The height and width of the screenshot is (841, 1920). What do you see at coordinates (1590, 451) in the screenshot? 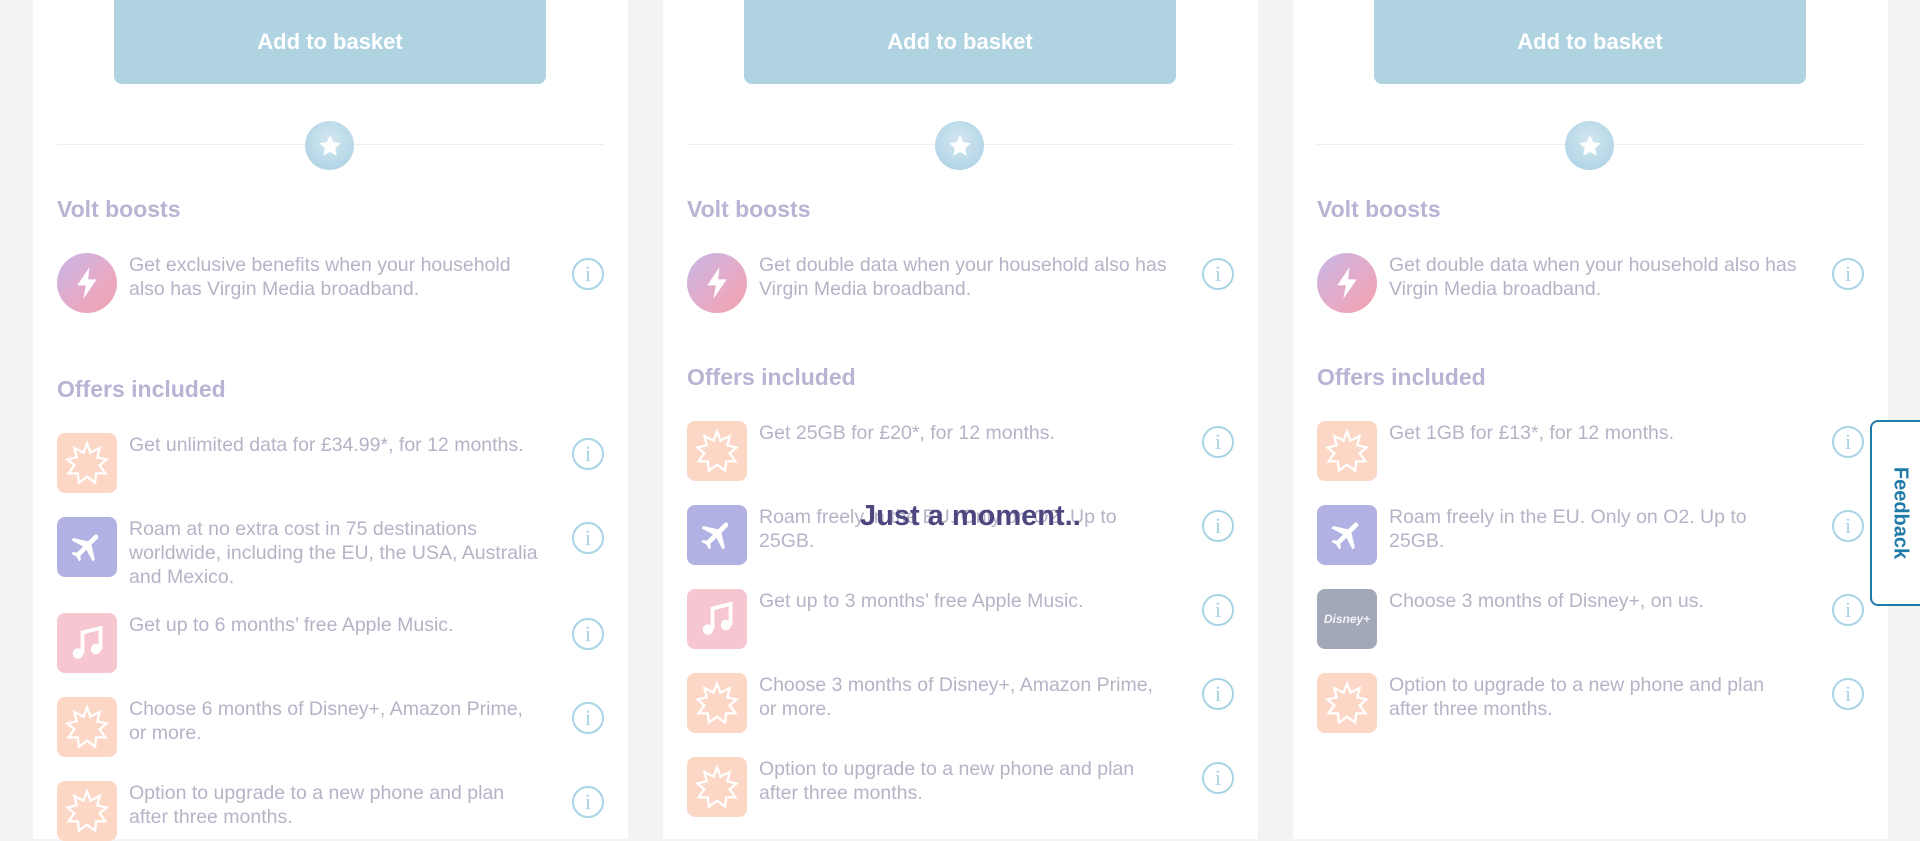
I see `offer-row: Get 1GB for £13*, for 12 months. i` at bounding box center [1590, 451].